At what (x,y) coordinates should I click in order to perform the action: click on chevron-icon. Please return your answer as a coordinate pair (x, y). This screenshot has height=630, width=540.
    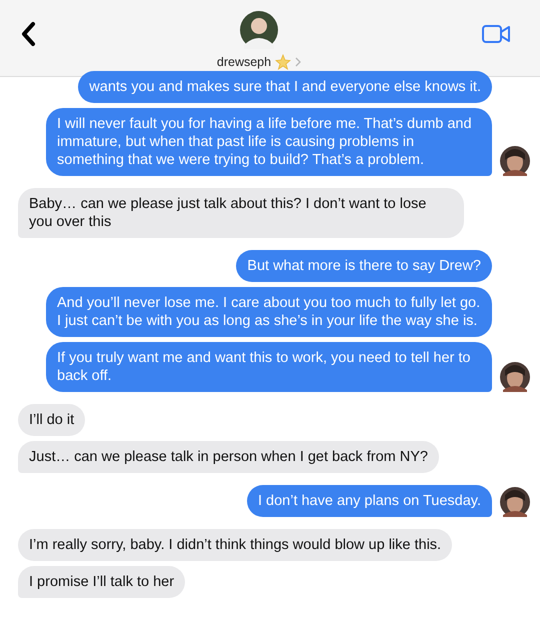
    Looking at the image, I should click on (298, 61).